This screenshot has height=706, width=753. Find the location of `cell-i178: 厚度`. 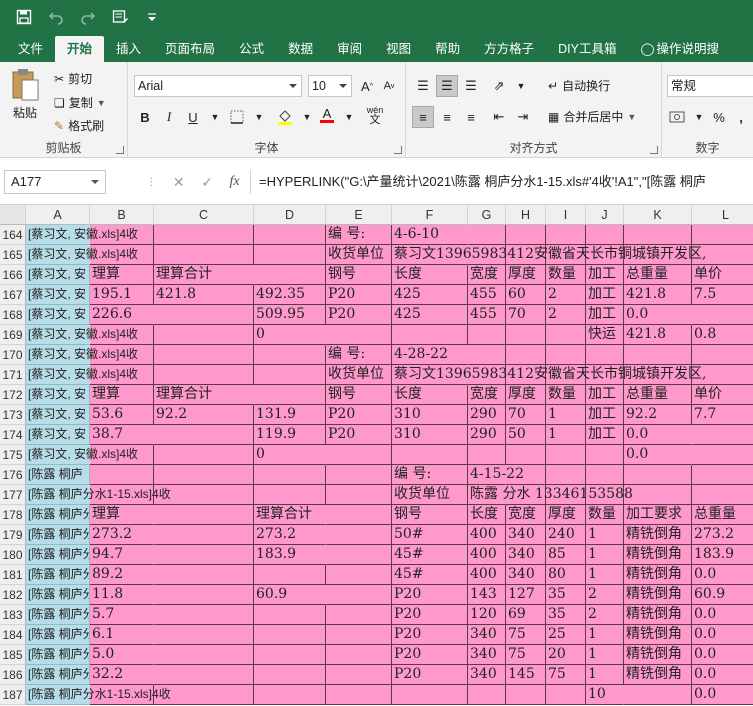

cell-i178: 厚度 is located at coordinates (566, 515).